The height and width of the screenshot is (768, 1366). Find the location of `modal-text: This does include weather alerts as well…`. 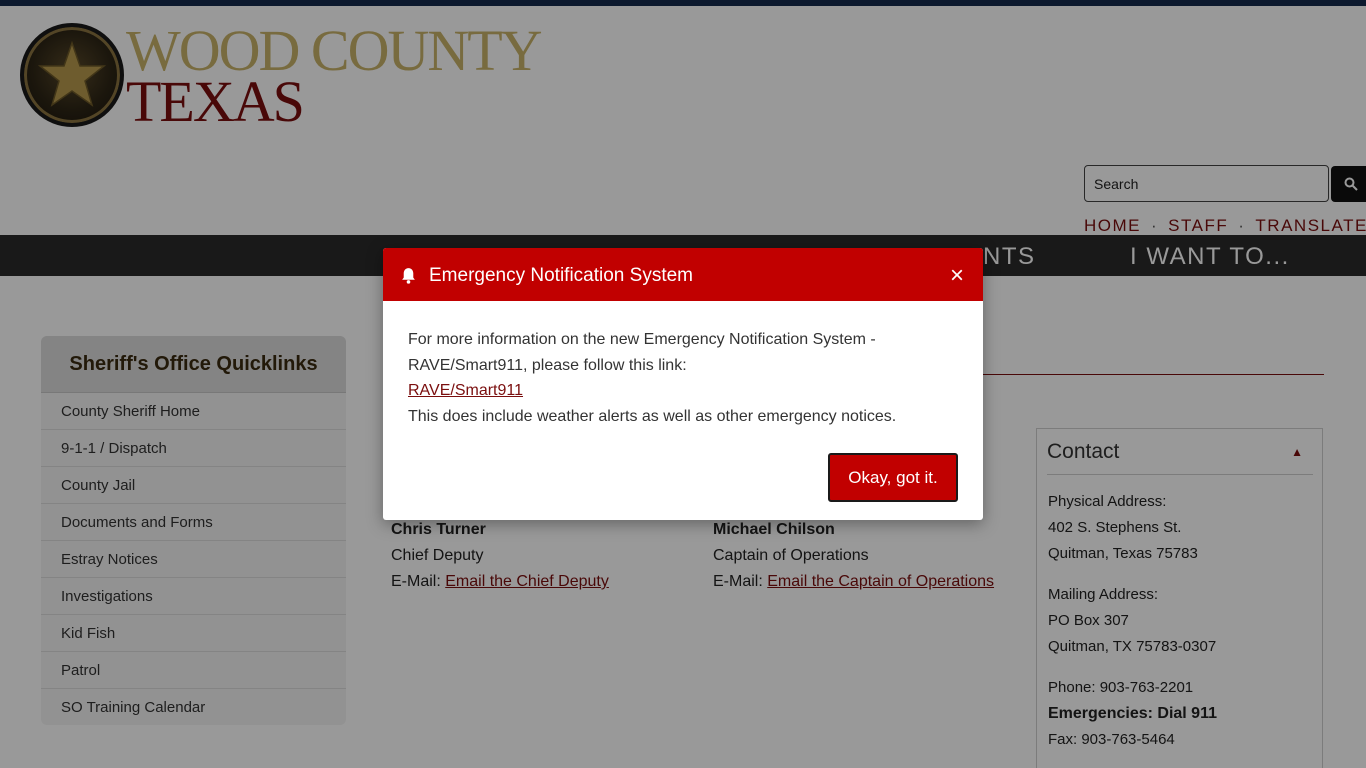

modal-text: This does include weather alerts as well… is located at coordinates (652, 416).